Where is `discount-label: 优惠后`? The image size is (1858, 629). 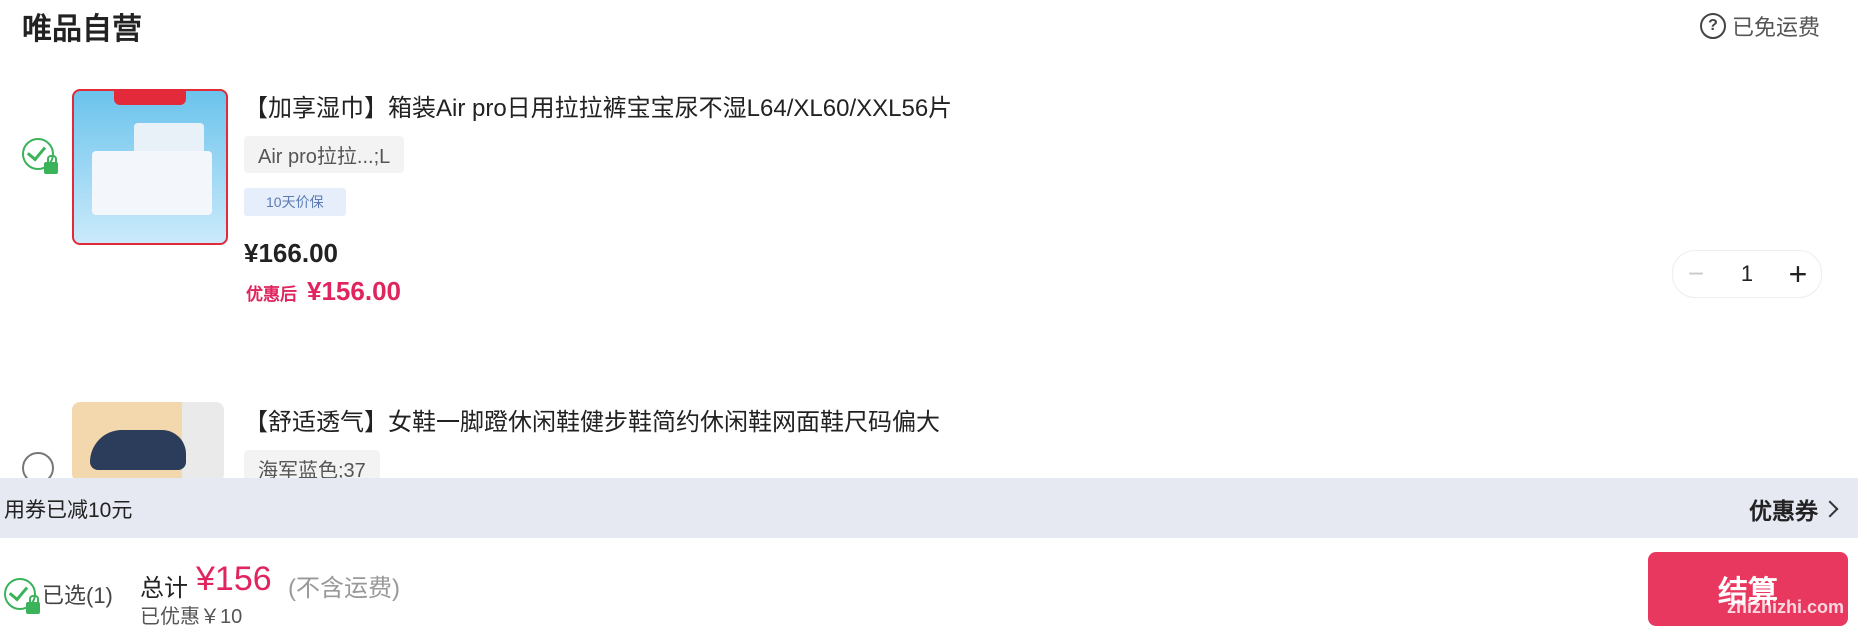 discount-label: 优惠后 is located at coordinates (271, 294).